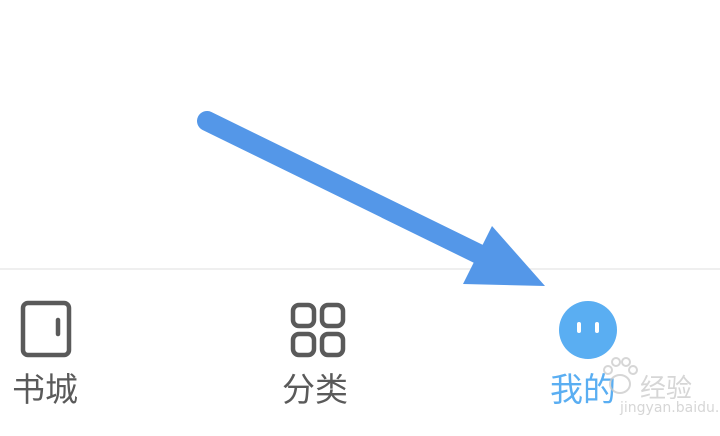  I want to click on tab-category: 分类, so click(360, 352).